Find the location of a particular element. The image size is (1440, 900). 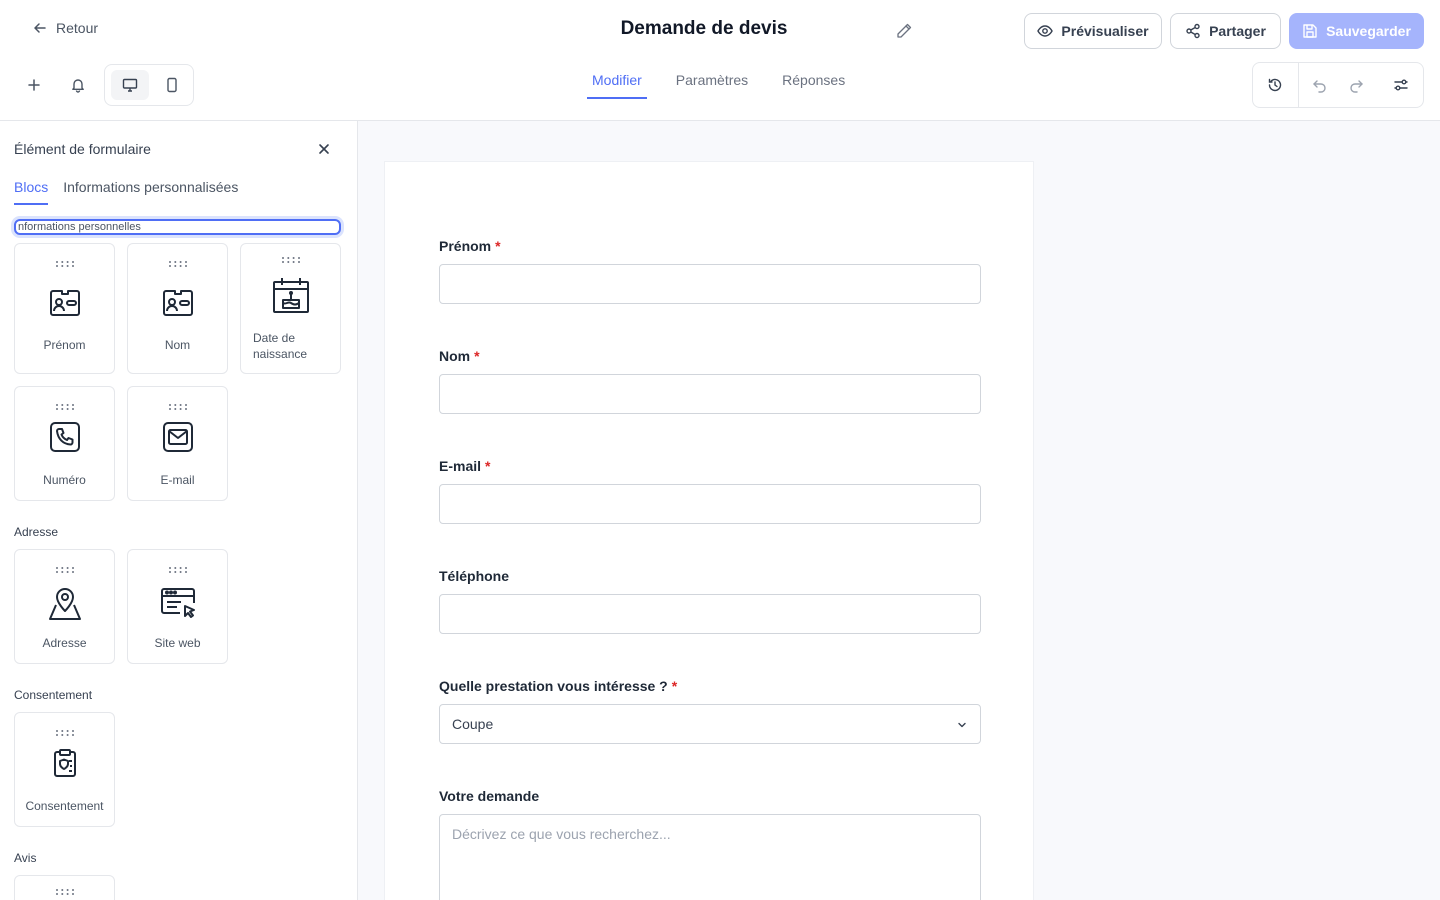

block-label: Consentement is located at coordinates (64, 806).